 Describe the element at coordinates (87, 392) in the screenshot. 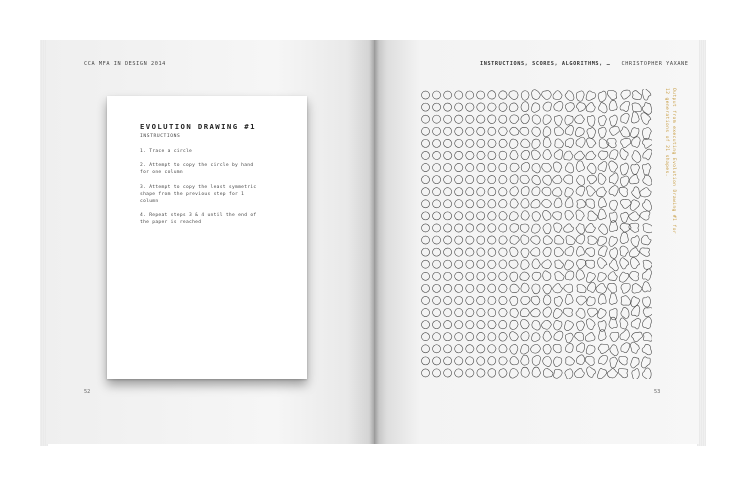

I see `page-number-left: 52` at that location.